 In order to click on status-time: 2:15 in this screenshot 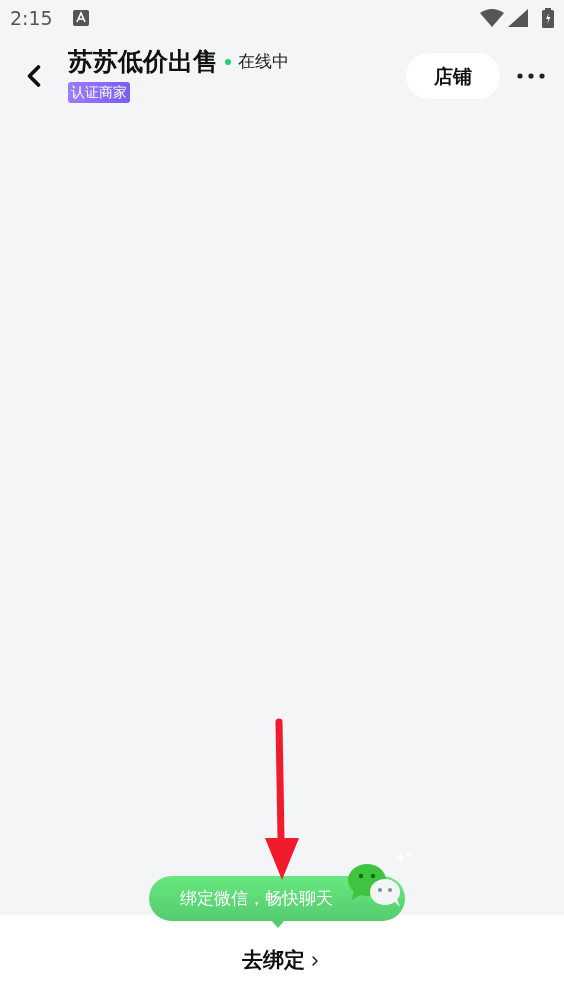, I will do `click(31, 18)`.